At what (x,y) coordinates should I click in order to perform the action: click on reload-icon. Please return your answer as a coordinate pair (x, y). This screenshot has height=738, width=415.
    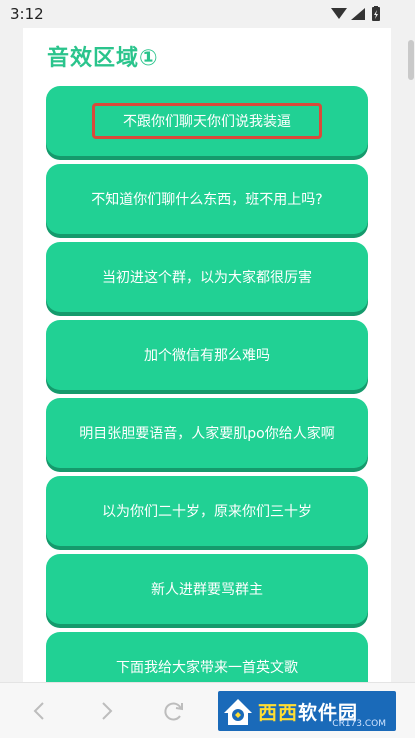
    Looking at the image, I should click on (173, 711).